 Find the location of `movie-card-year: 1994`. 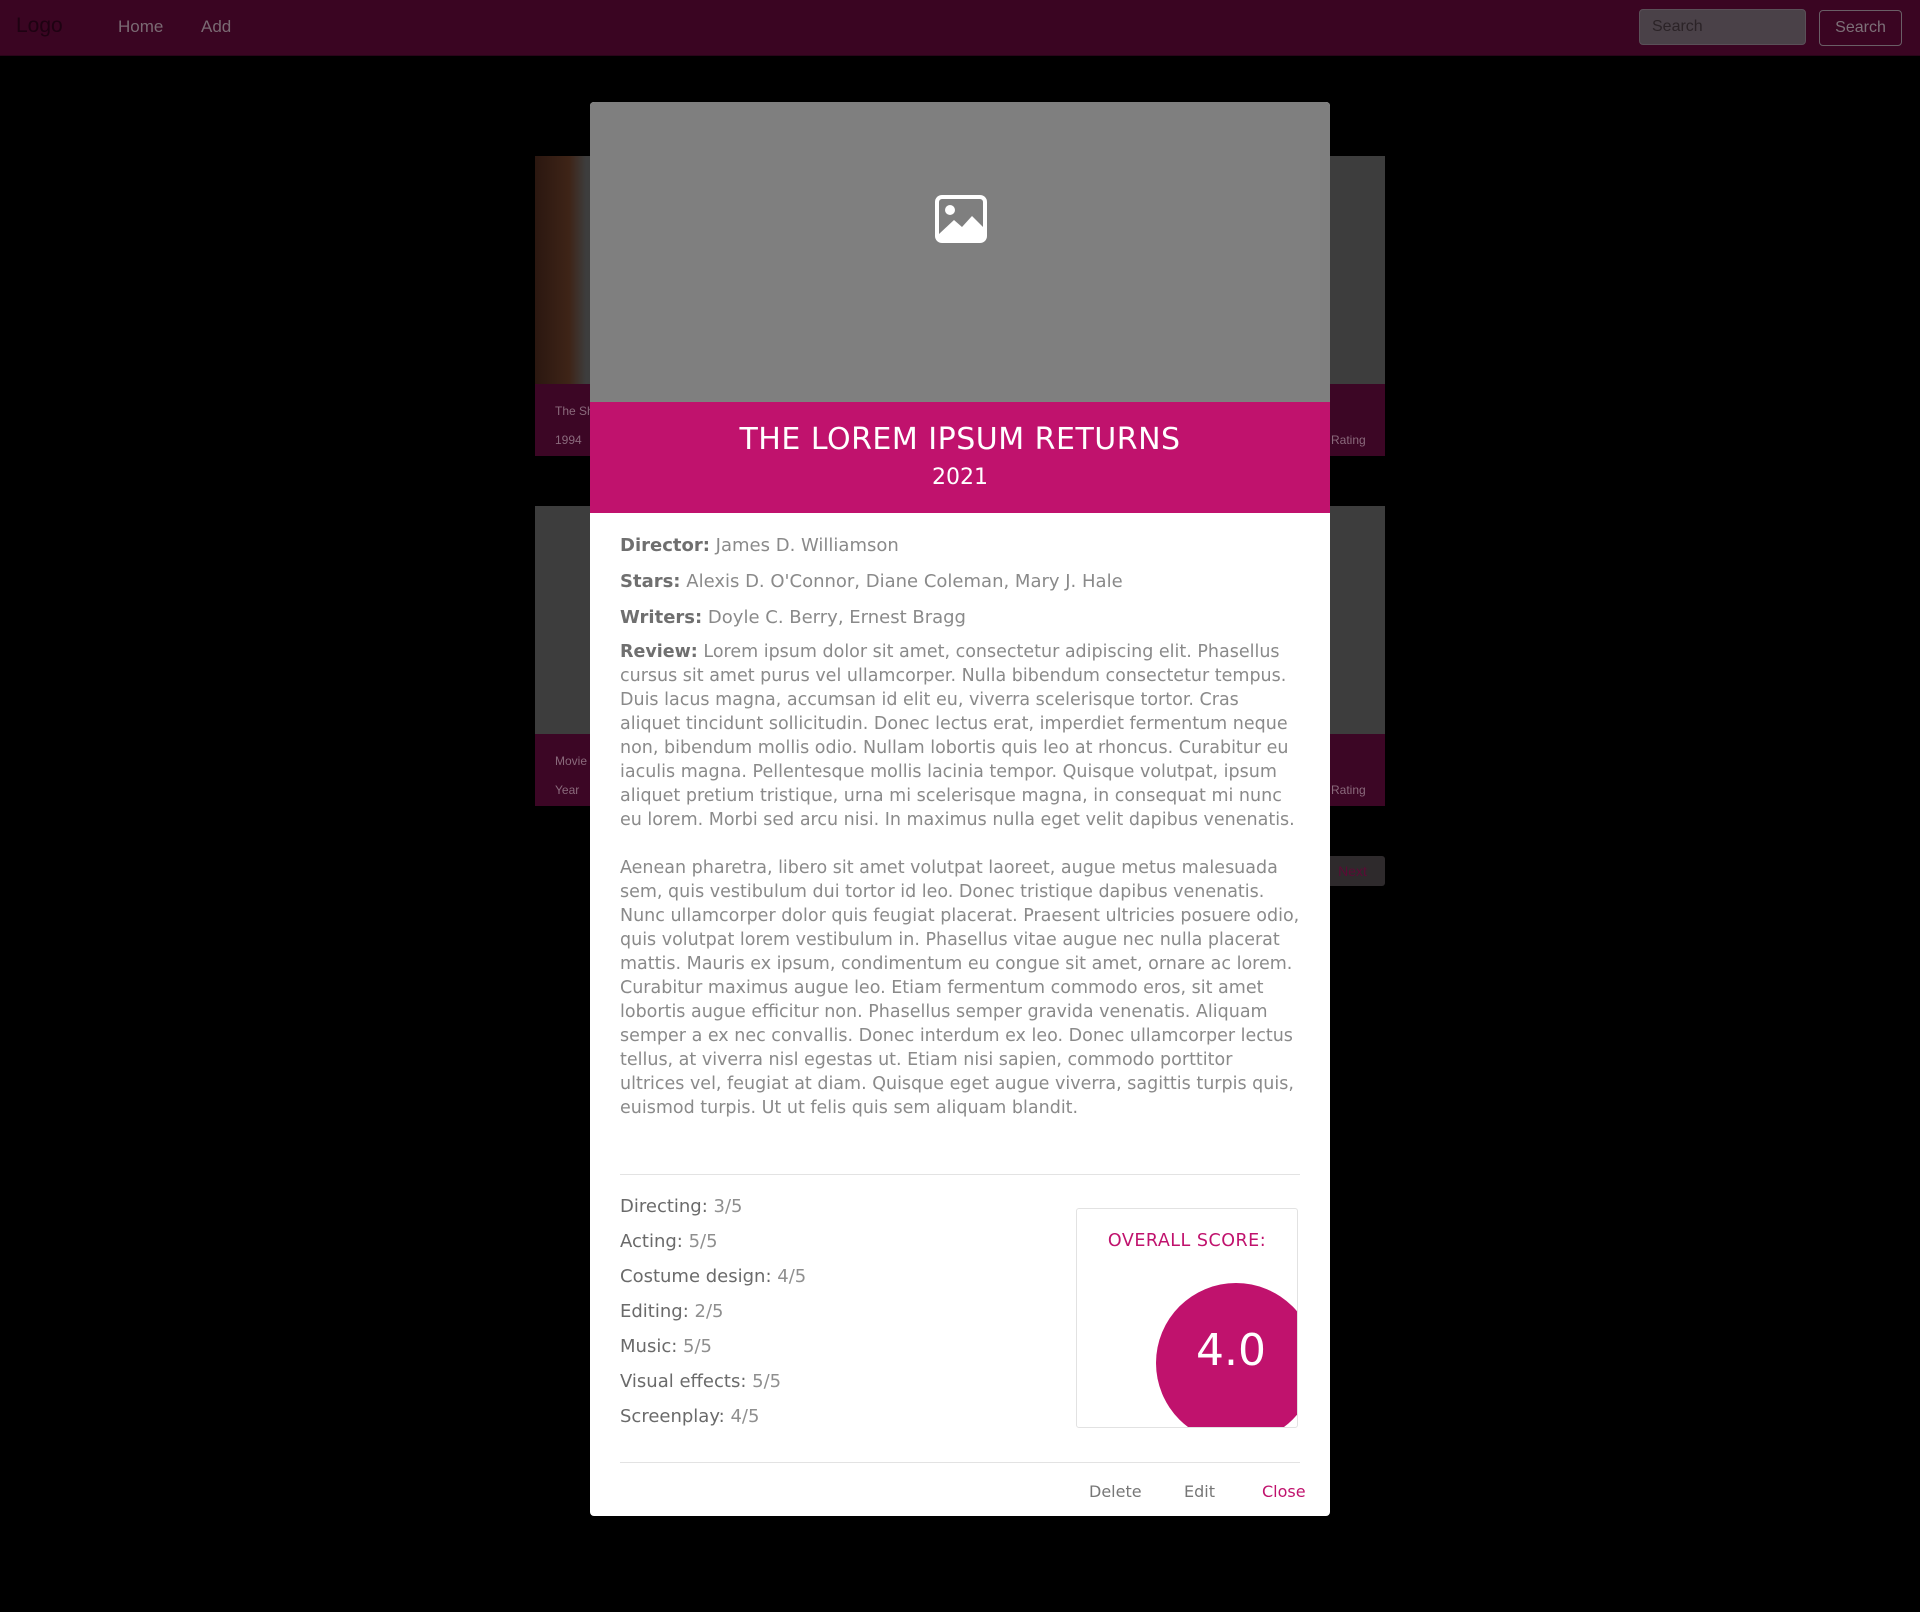

movie-card-year: 1994 is located at coordinates (568, 440).